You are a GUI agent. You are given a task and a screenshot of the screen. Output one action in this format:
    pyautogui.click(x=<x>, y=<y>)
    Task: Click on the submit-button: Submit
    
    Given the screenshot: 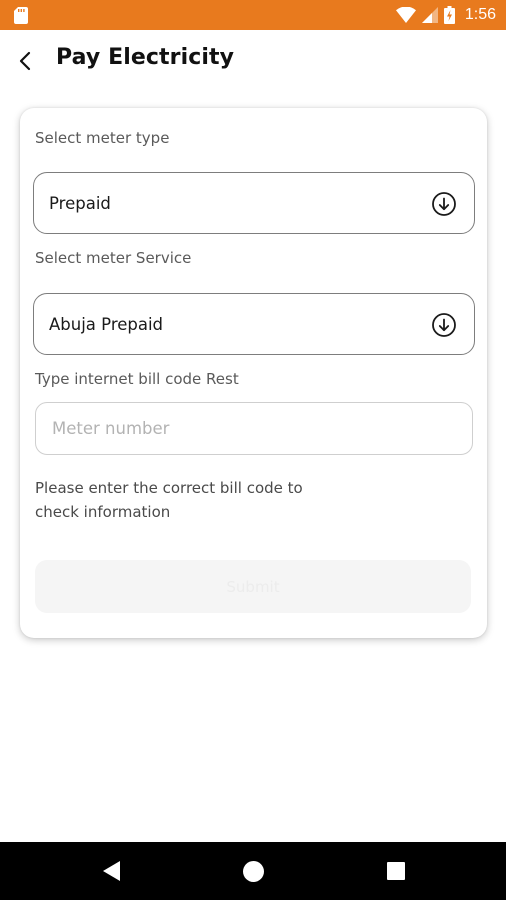 What is the action you would take?
    pyautogui.click(x=253, y=586)
    